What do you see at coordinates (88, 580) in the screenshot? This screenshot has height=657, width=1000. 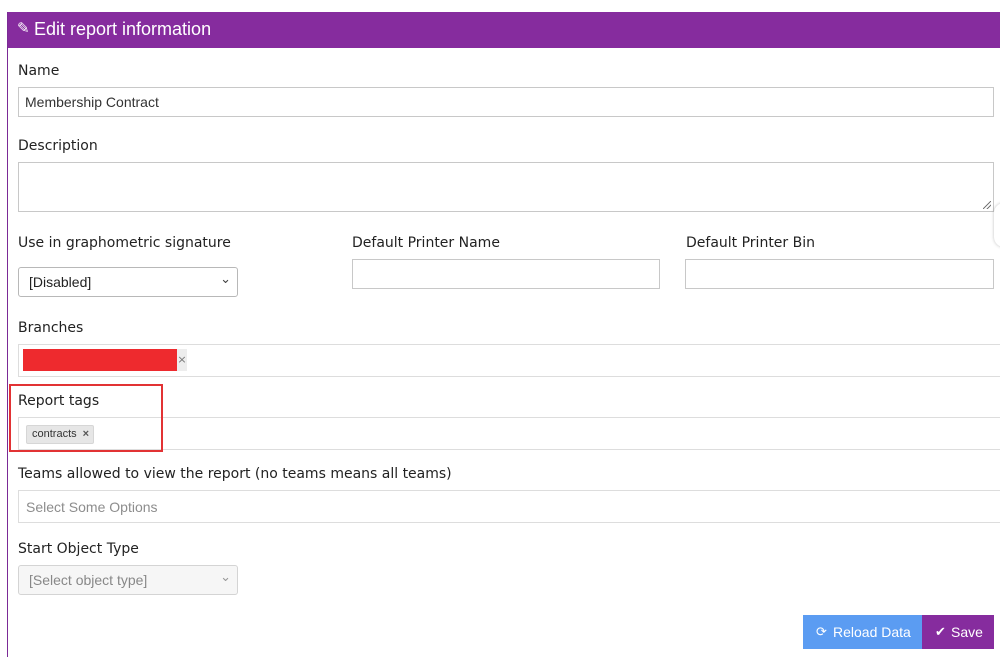 I see `start-object-type-selected: [Select object type]` at bounding box center [88, 580].